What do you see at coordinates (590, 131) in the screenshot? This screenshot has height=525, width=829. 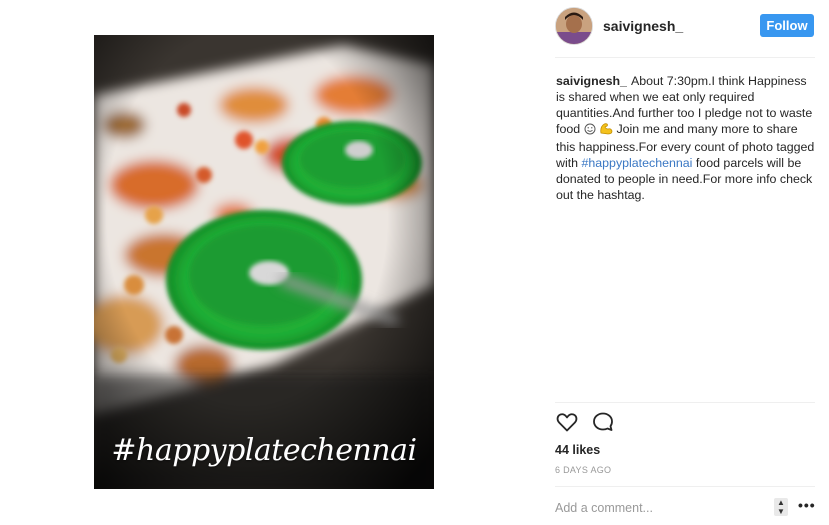 I see `smile-emoji` at bounding box center [590, 131].